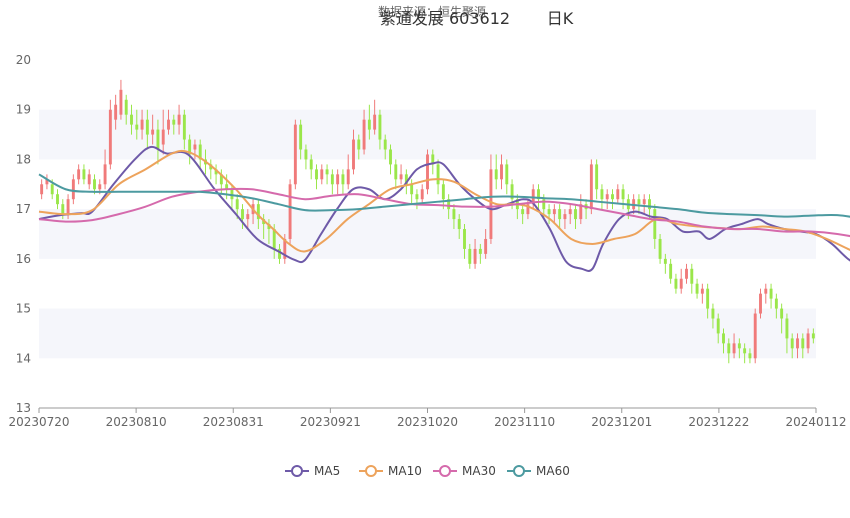 This screenshot has height=518, width=850. What do you see at coordinates (427, 471) in the screenshot?
I see `legend: MA5 MA10 MA30 MA60` at bounding box center [427, 471].